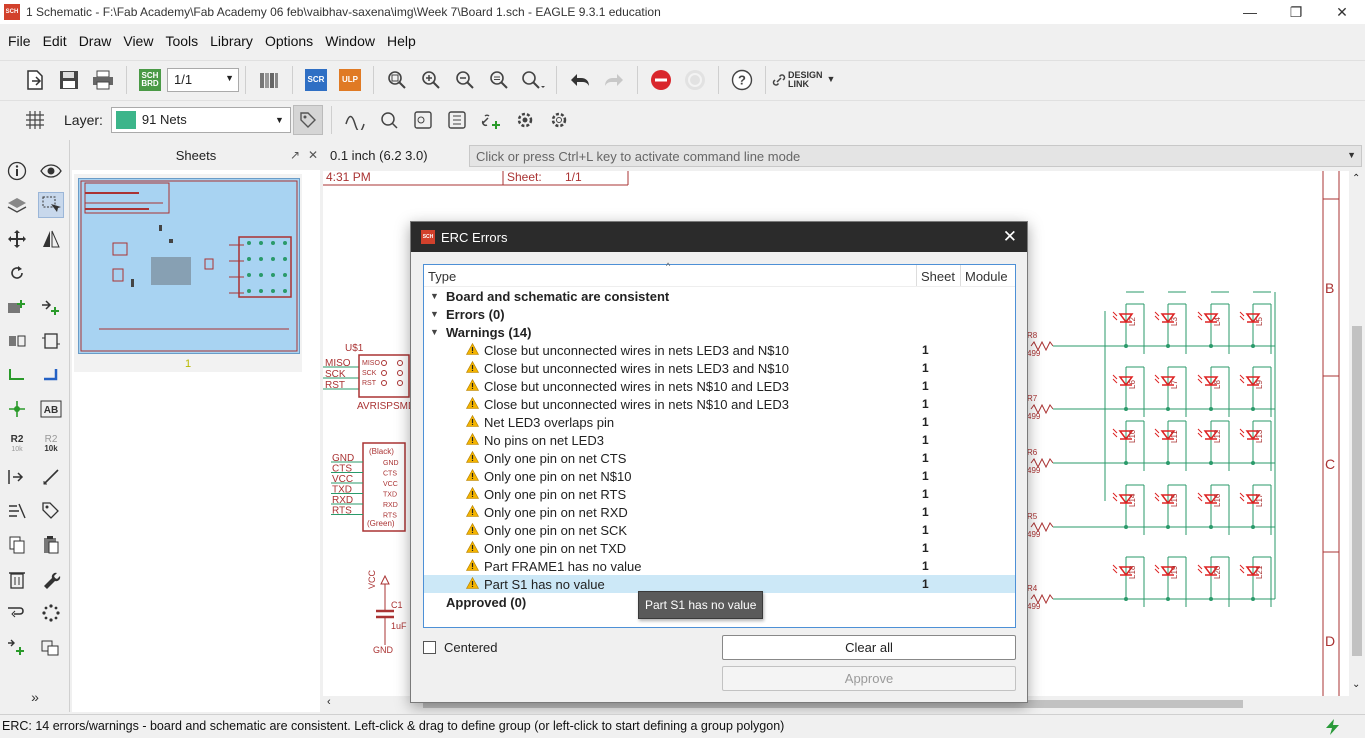 The width and height of the screenshot is (1365, 738). I want to click on script-icon: SCR, so click(316, 80).